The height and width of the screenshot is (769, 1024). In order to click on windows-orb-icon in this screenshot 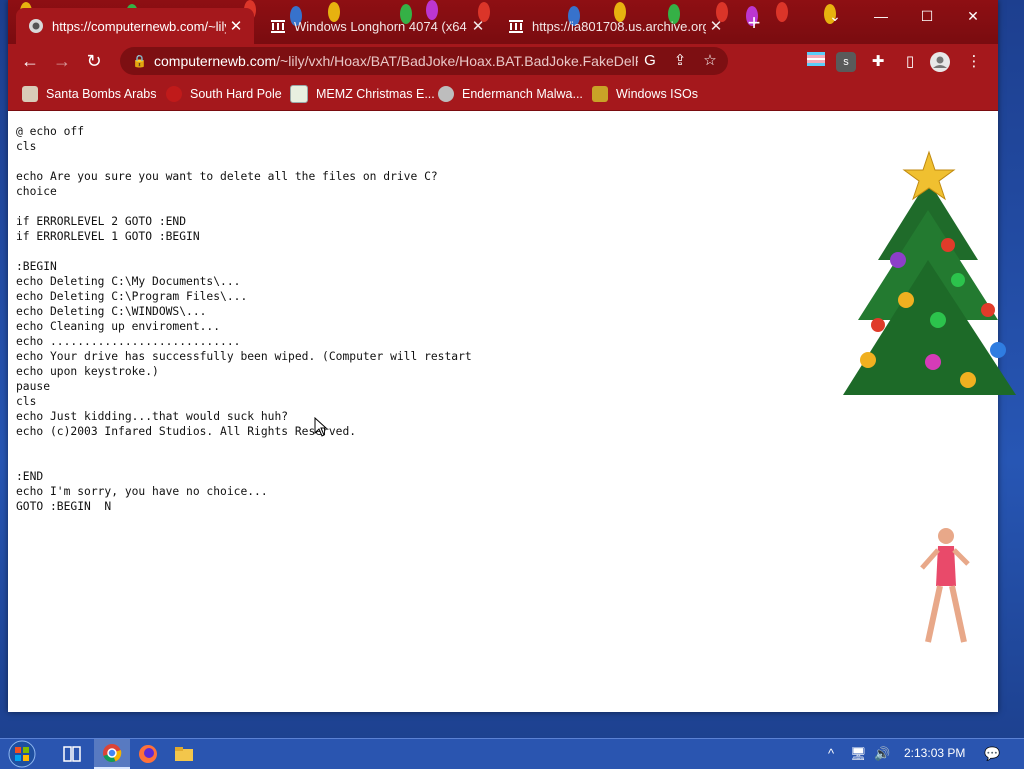, I will do `click(22, 754)`.